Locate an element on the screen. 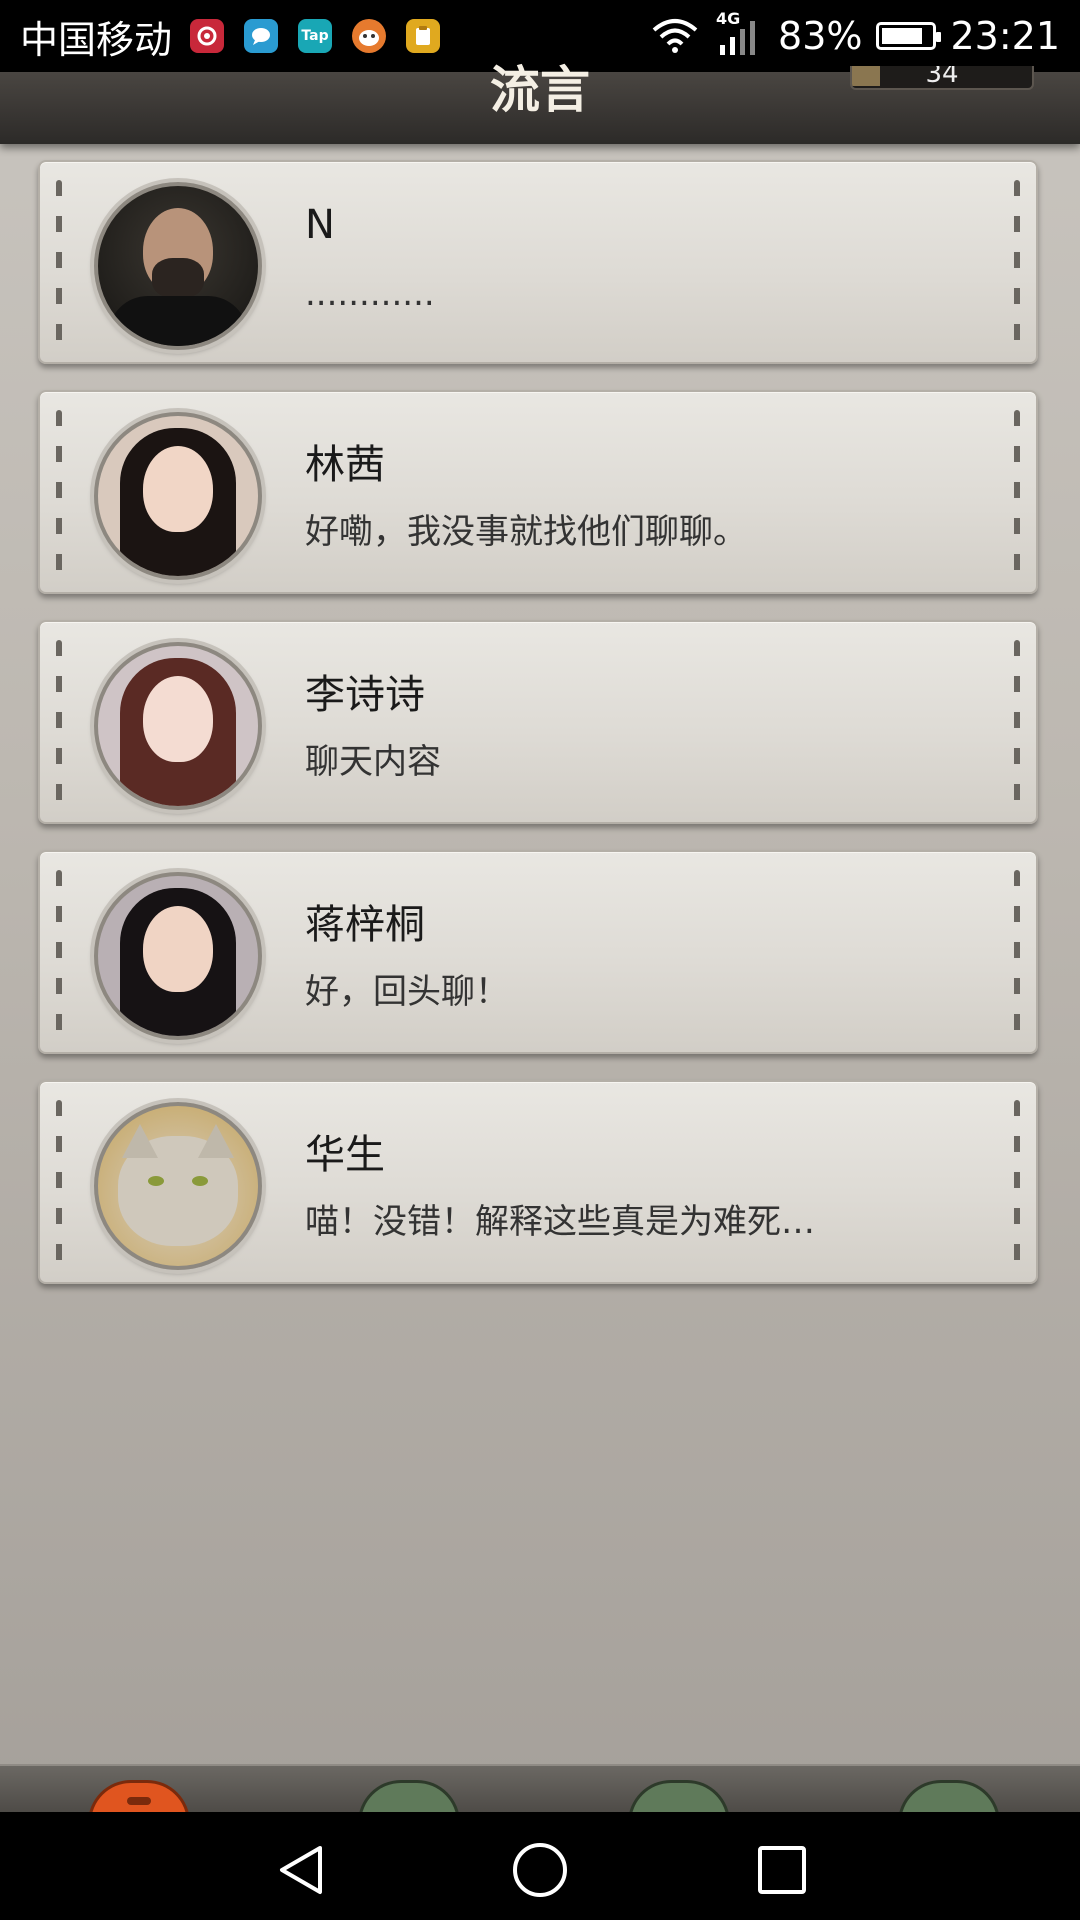 The height and width of the screenshot is (1920, 1080). home-icon is located at coordinates (540, 1870).